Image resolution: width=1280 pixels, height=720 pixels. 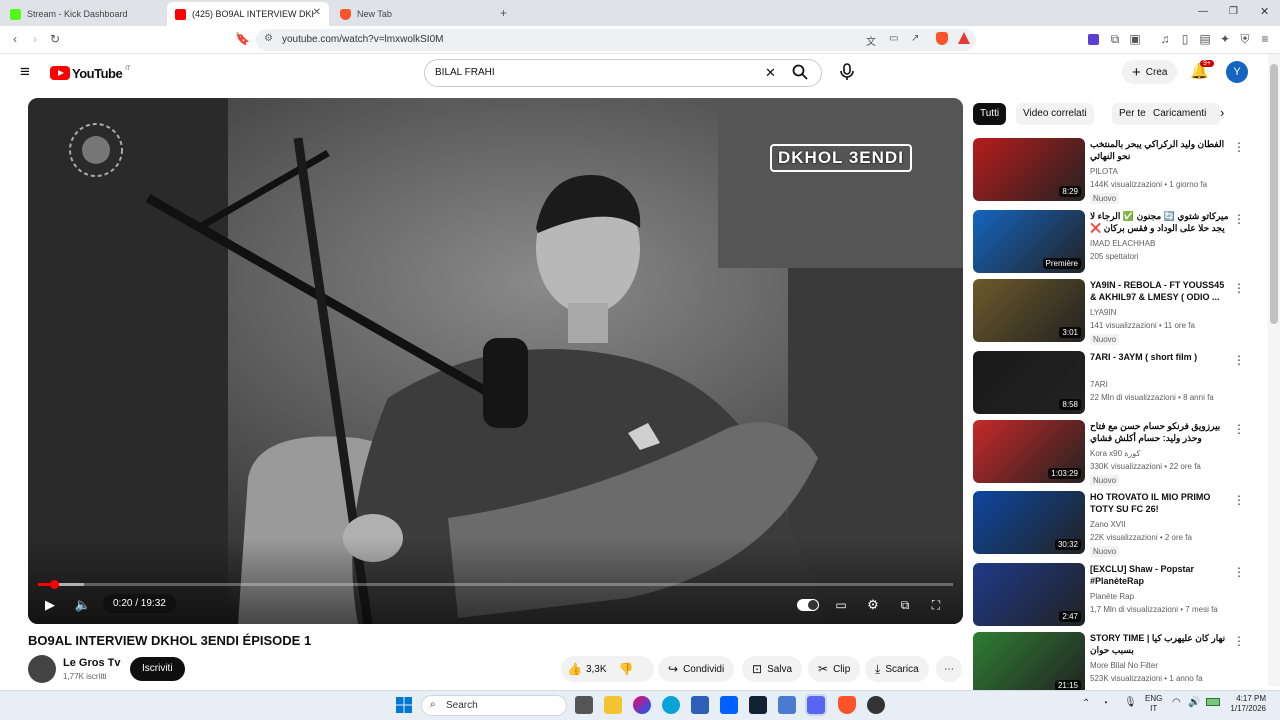 What do you see at coordinates (700, 705) in the screenshot?
I see `store-icon` at bounding box center [700, 705].